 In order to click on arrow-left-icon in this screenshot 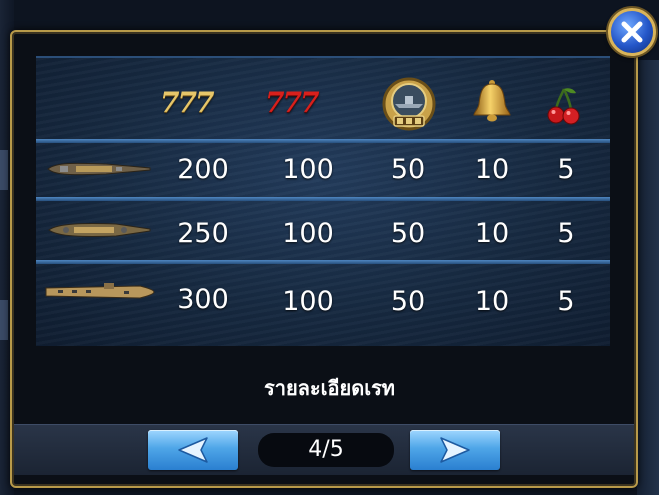, I will do `click(193, 450)`.